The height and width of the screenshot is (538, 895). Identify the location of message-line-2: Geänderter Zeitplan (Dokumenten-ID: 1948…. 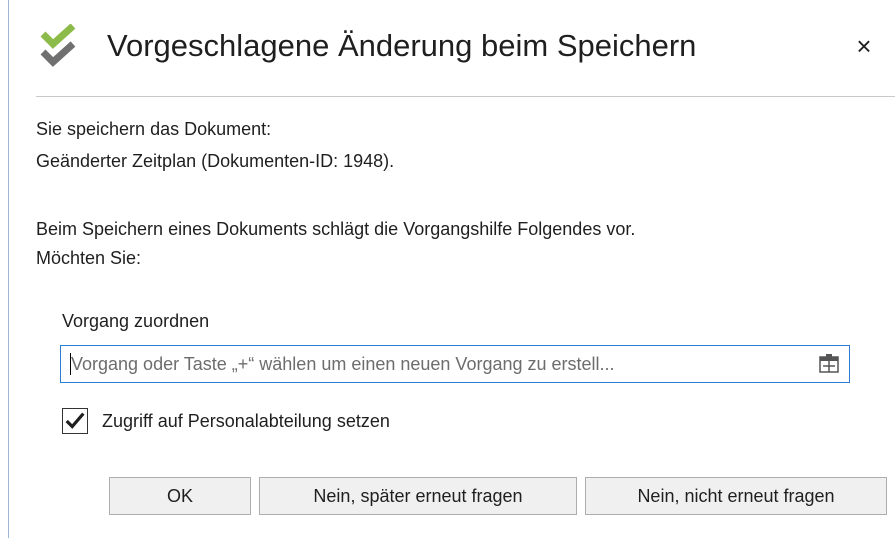
(215, 161).